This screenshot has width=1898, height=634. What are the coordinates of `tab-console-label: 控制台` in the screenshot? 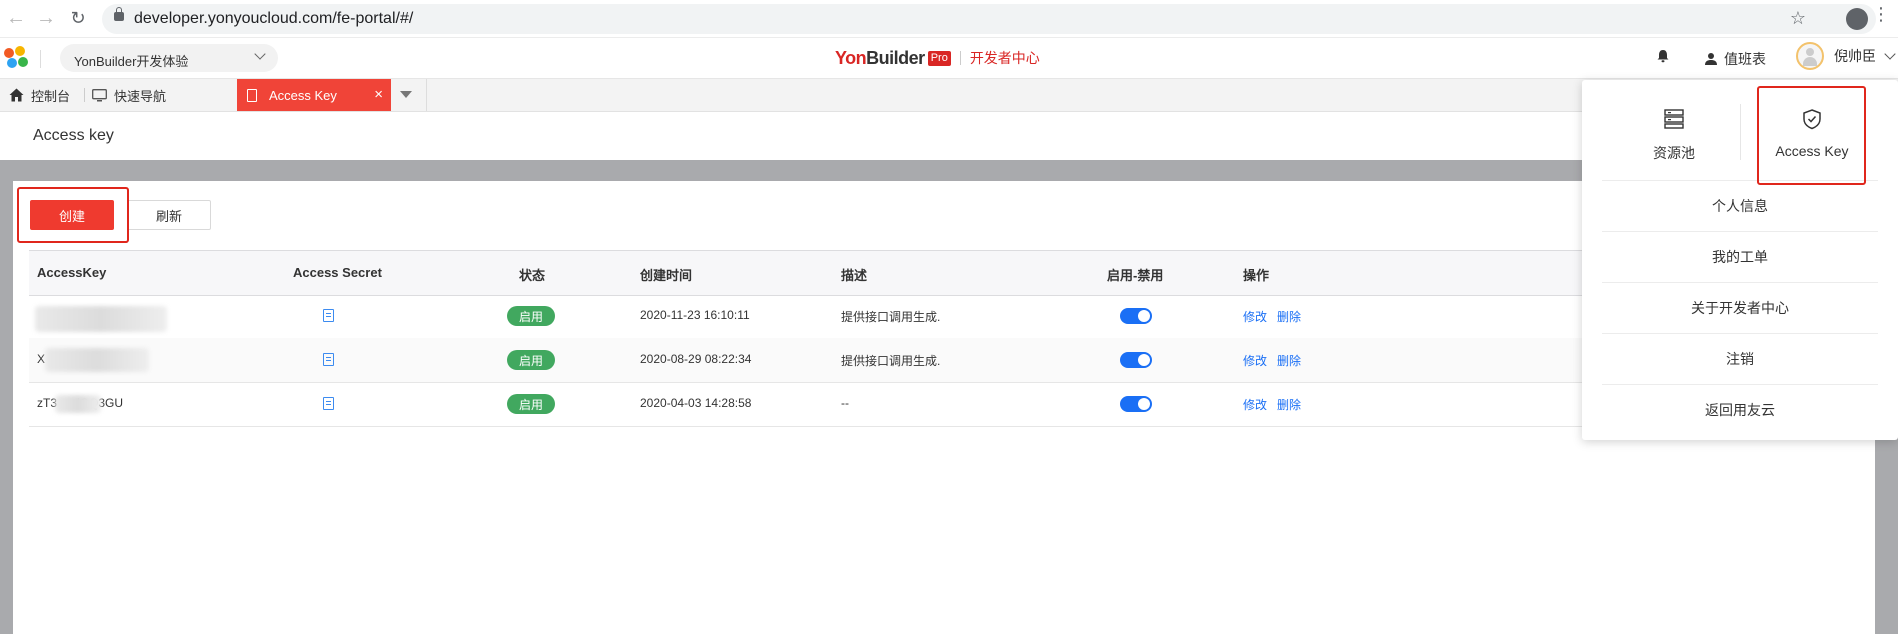 It's located at (51, 96).